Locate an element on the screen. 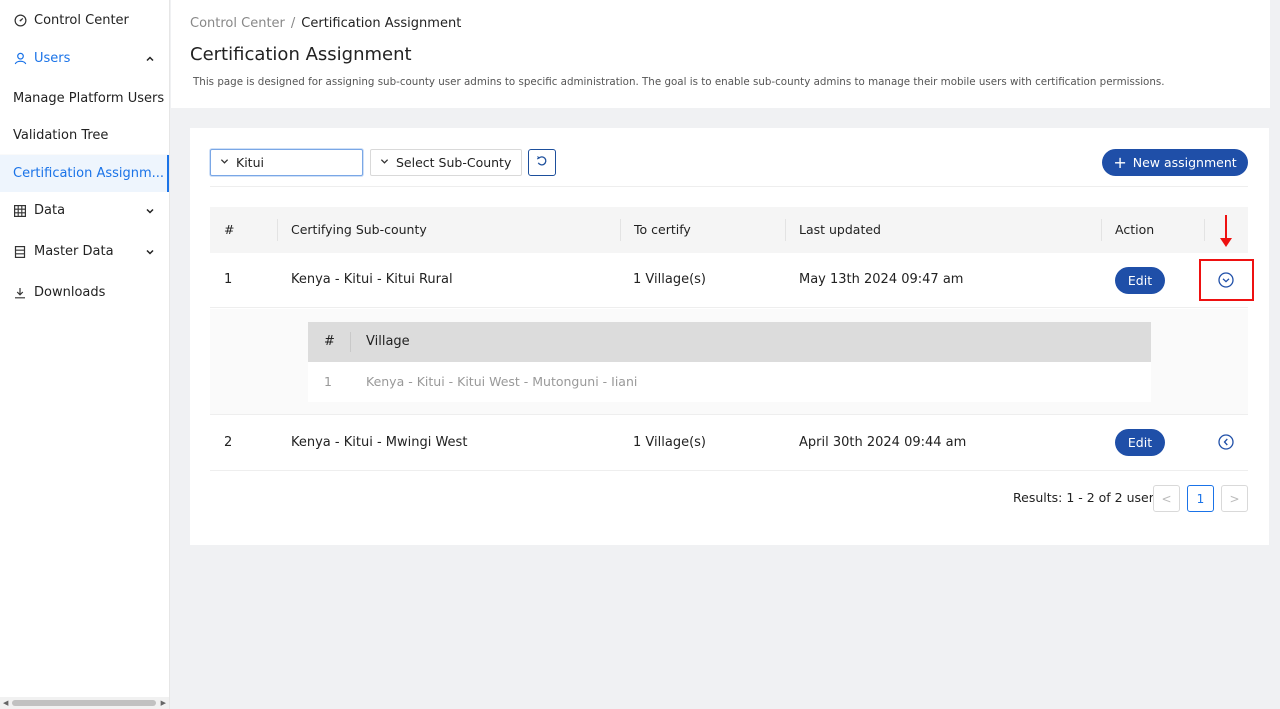 This screenshot has height=709, width=1280. pagination-page-button: 1 is located at coordinates (1200, 498).